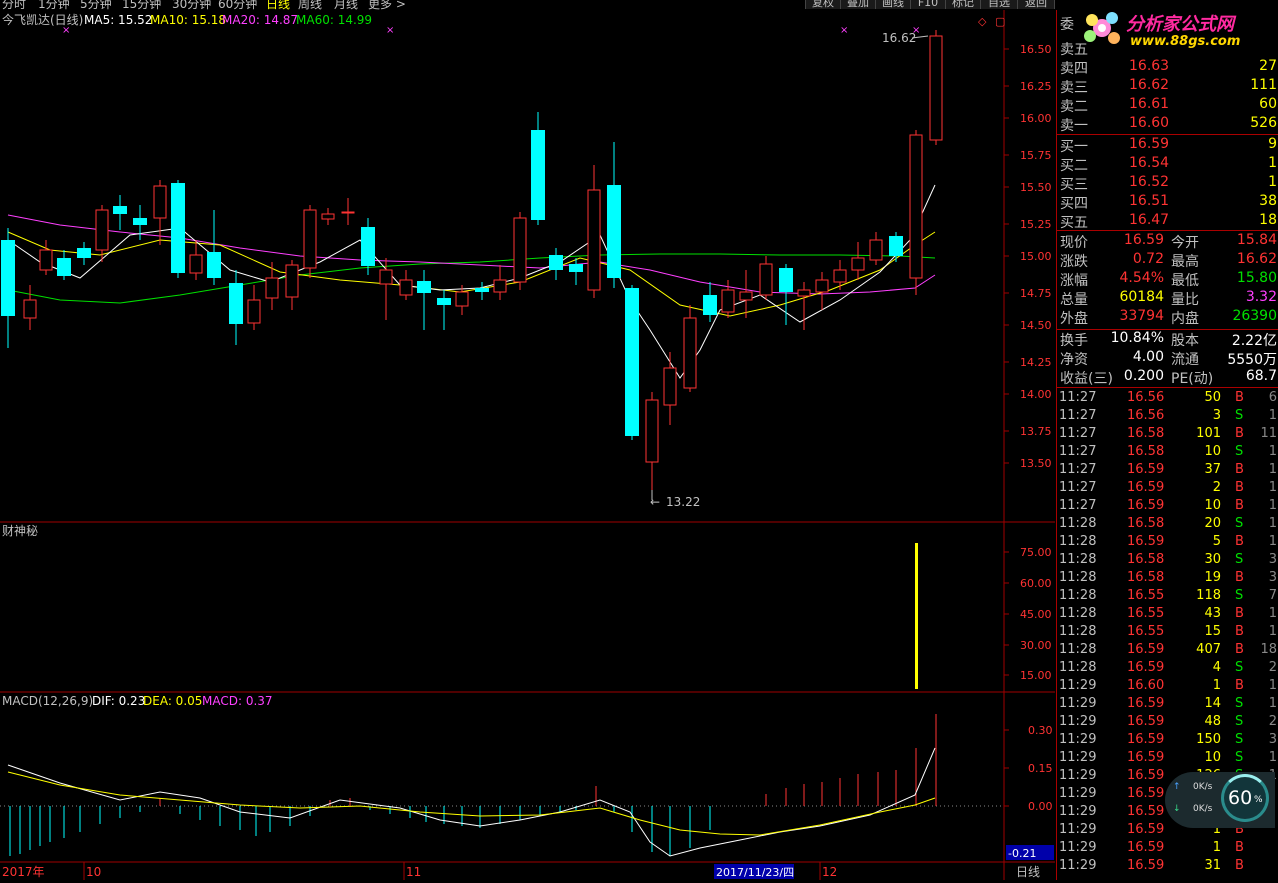  I want to click on buy-level-row: 买一 16.59 9, so click(1167, 145).